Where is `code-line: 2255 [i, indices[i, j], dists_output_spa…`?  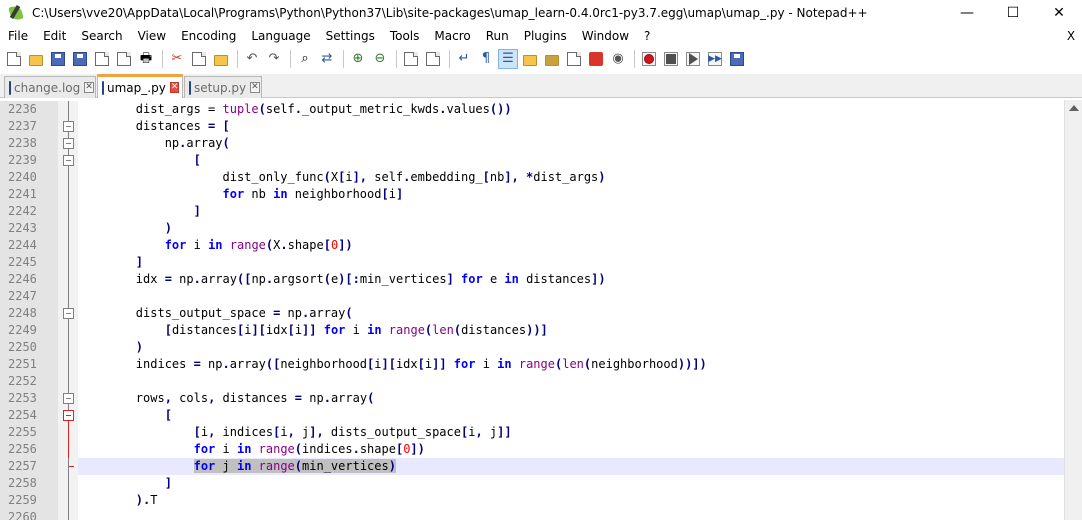
code-line: 2255 [i, indices[i, j], dists_output_spa… is located at coordinates (532, 432).